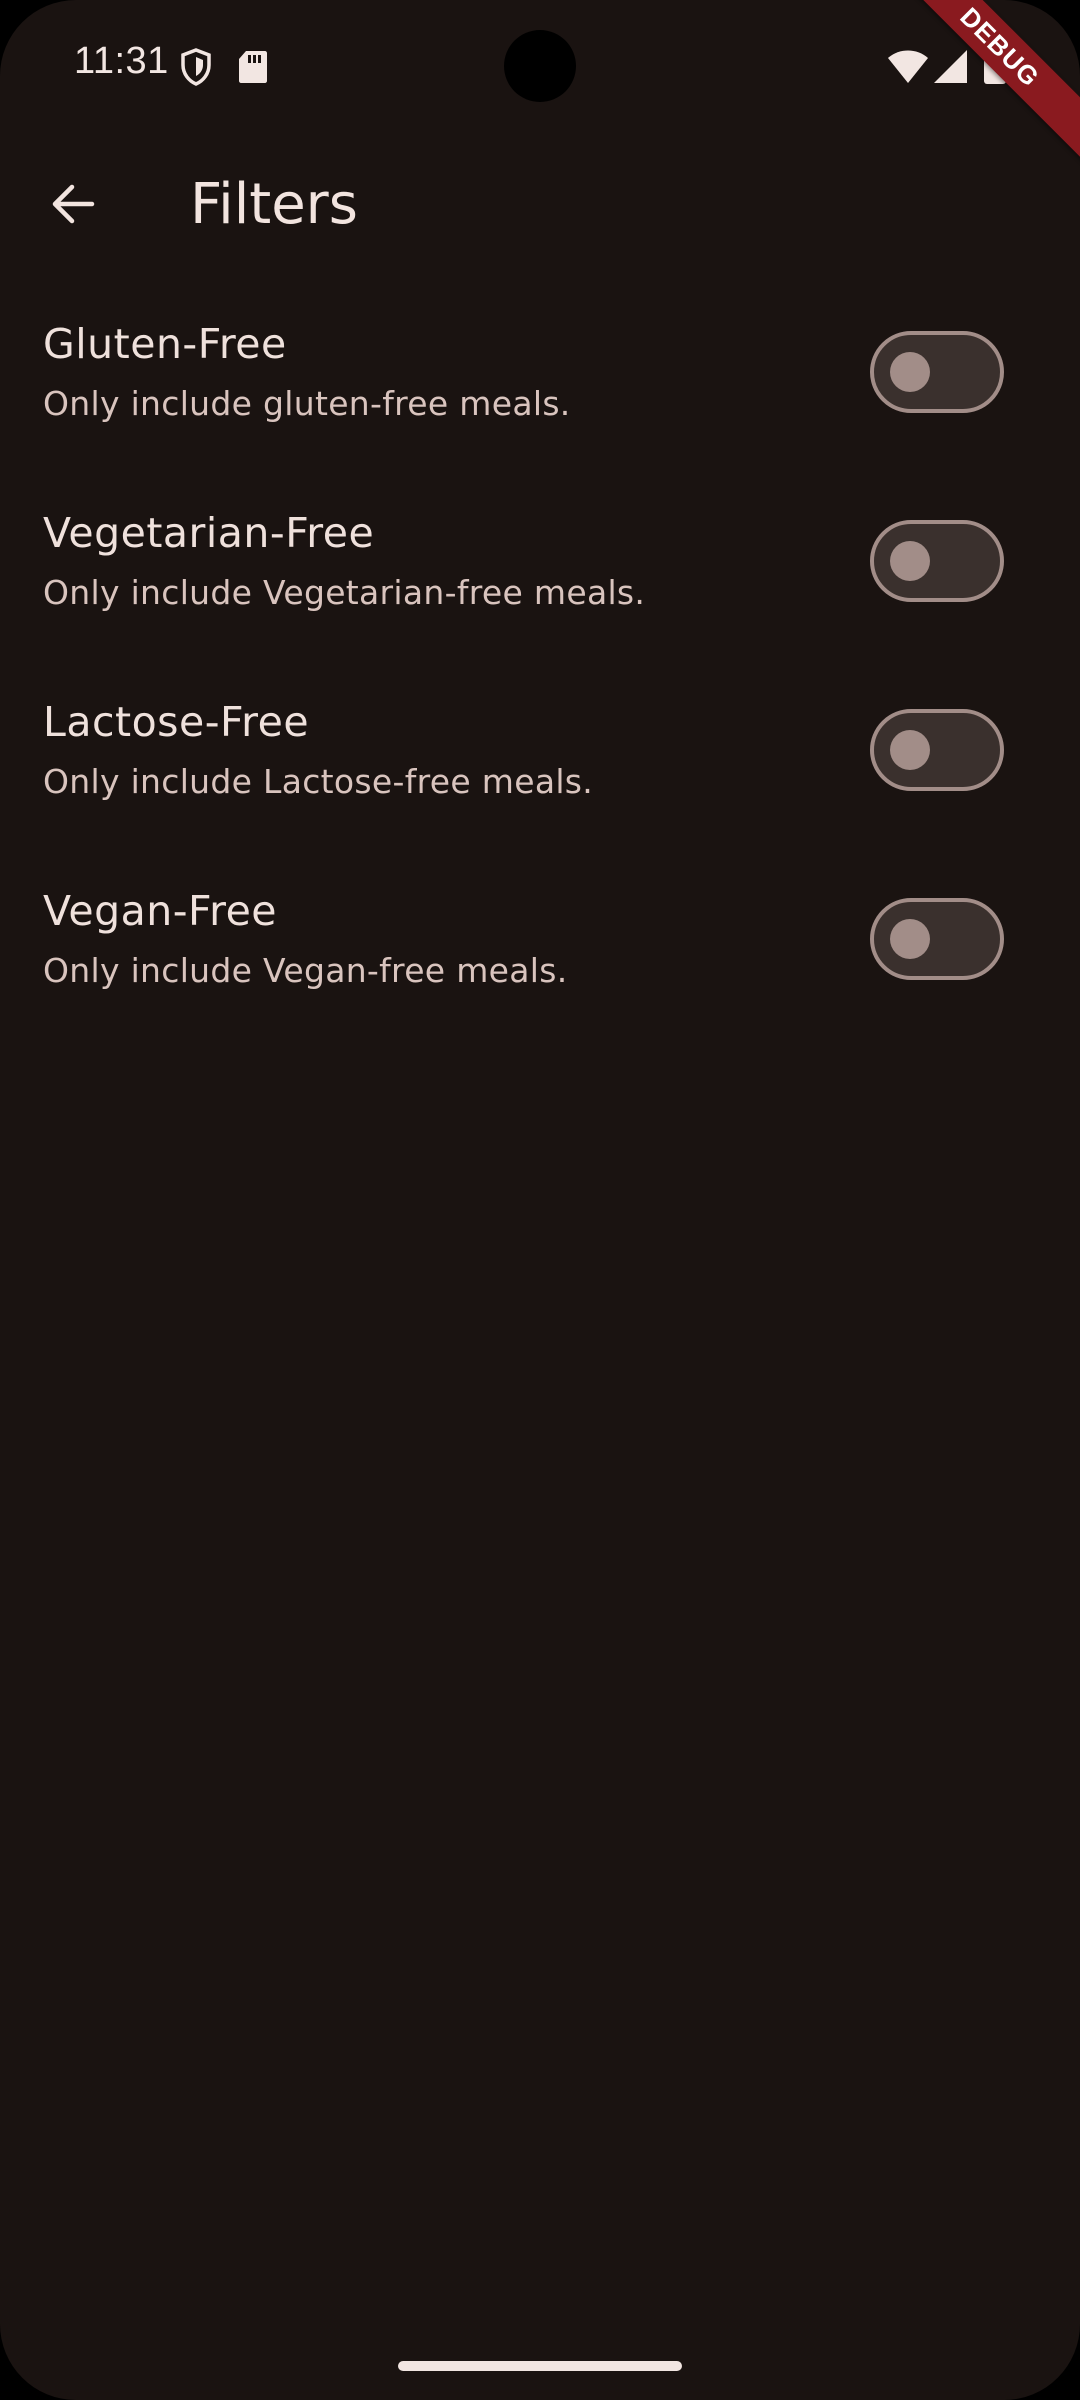 The height and width of the screenshot is (2400, 1080). What do you see at coordinates (951, 68) in the screenshot?
I see `cellular-signal-icon` at bounding box center [951, 68].